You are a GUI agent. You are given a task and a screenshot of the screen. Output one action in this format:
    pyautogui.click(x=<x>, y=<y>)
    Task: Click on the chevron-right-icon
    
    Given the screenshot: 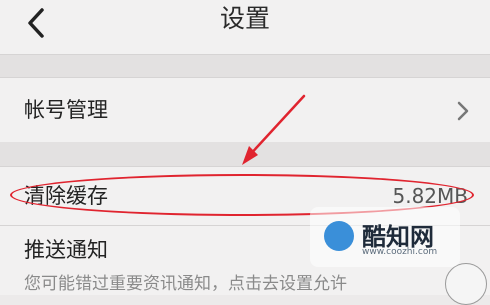 What is the action you would take?
    pyautogui.click(x=463, y=111)
    